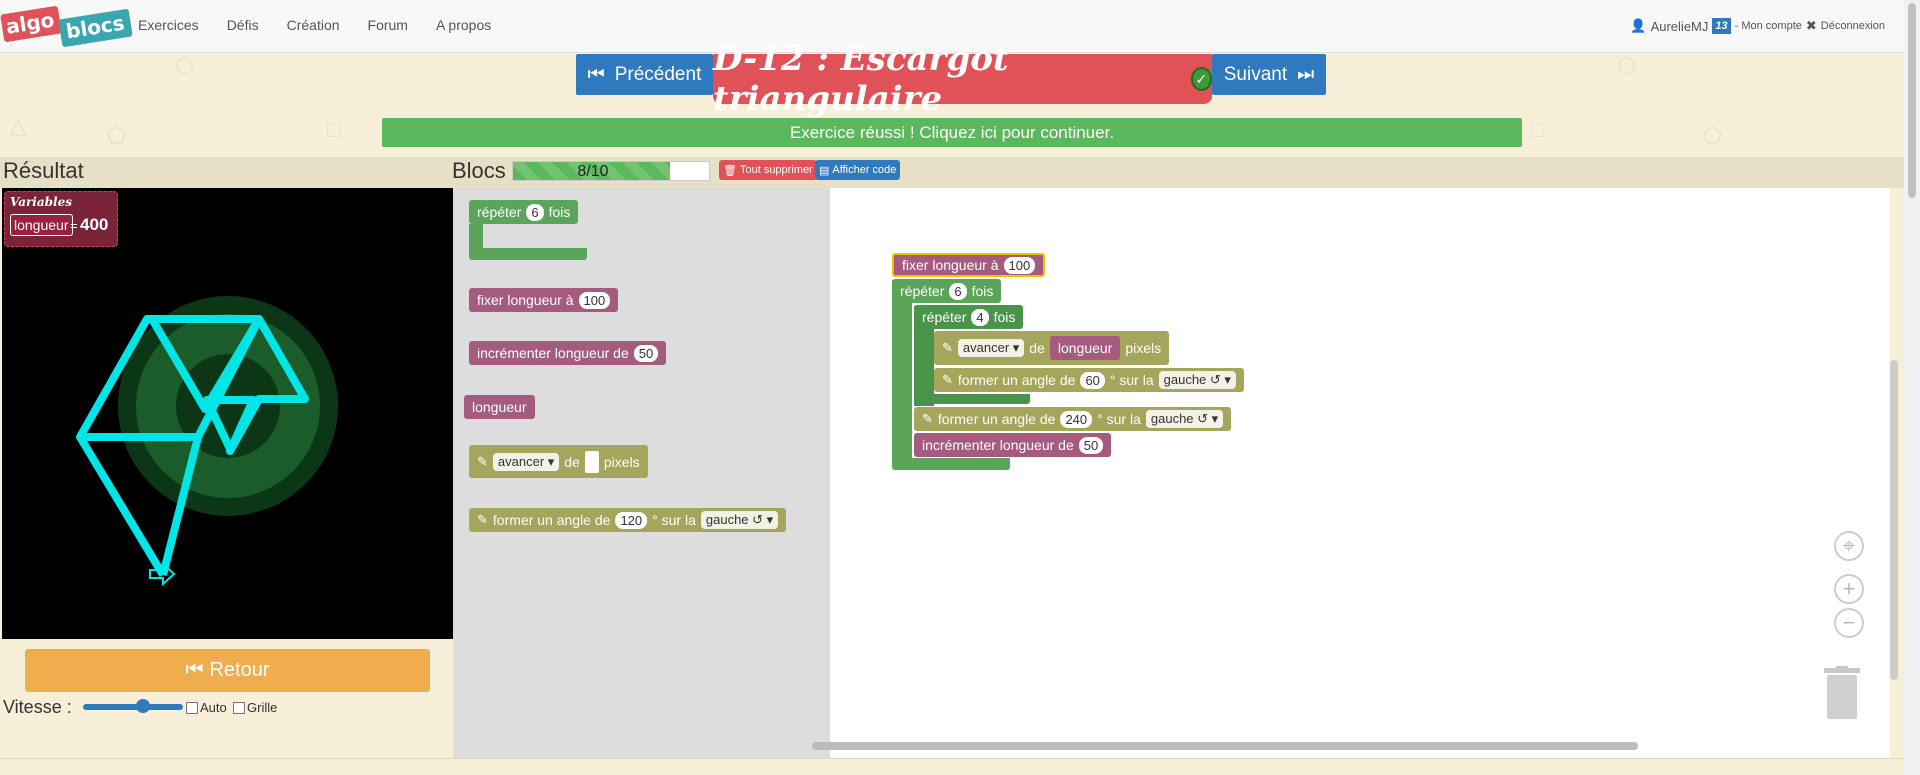 The height and width of the screenshot is (775, 1920). I want to click on block-number-field: 4, so click(980, 317).